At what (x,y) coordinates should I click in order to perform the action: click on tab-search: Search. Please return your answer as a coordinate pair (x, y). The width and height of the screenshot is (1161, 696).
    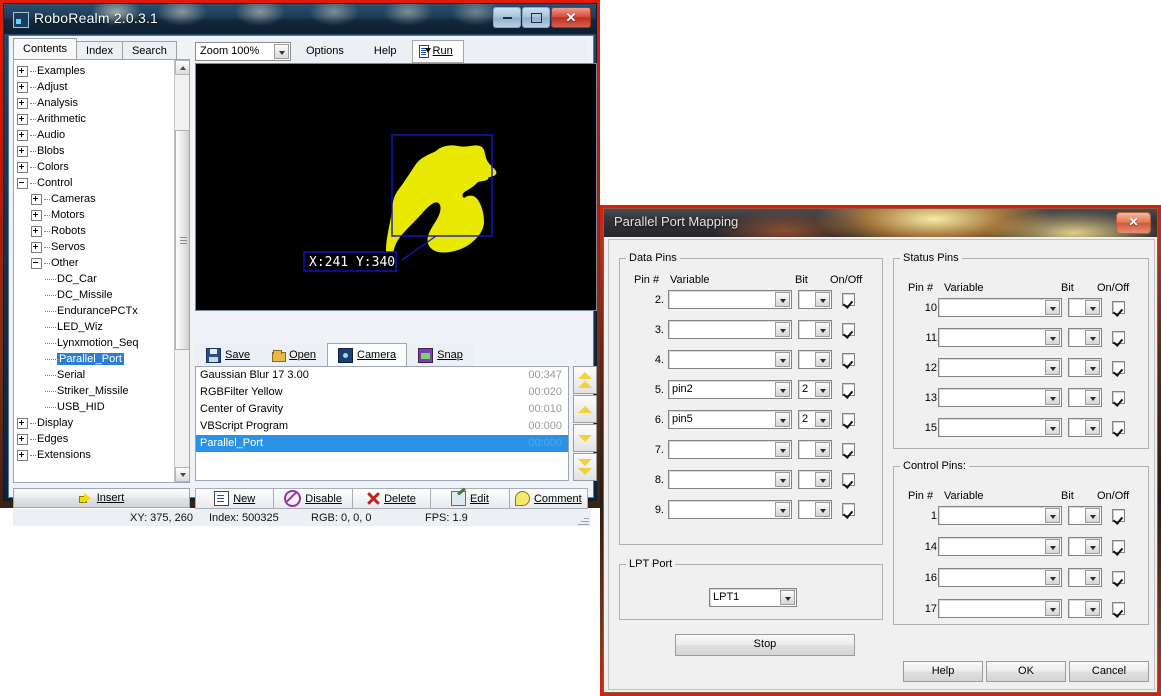
    Looking at the image, I should click on (149, 50).